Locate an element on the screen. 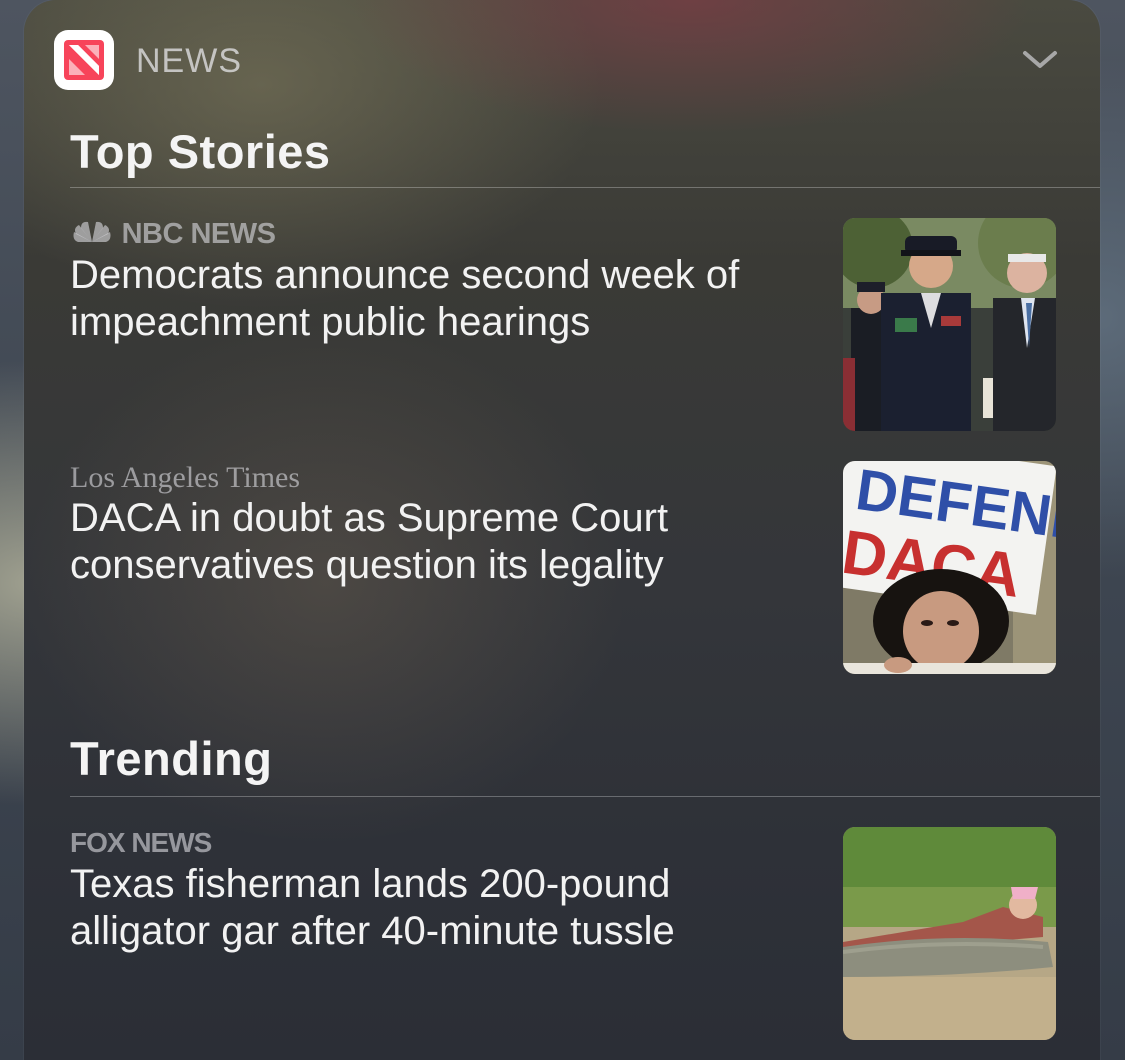 This screenshot has width=1125, height=1060. story-source: NBC NEWS is located at coordinates (173, 234).